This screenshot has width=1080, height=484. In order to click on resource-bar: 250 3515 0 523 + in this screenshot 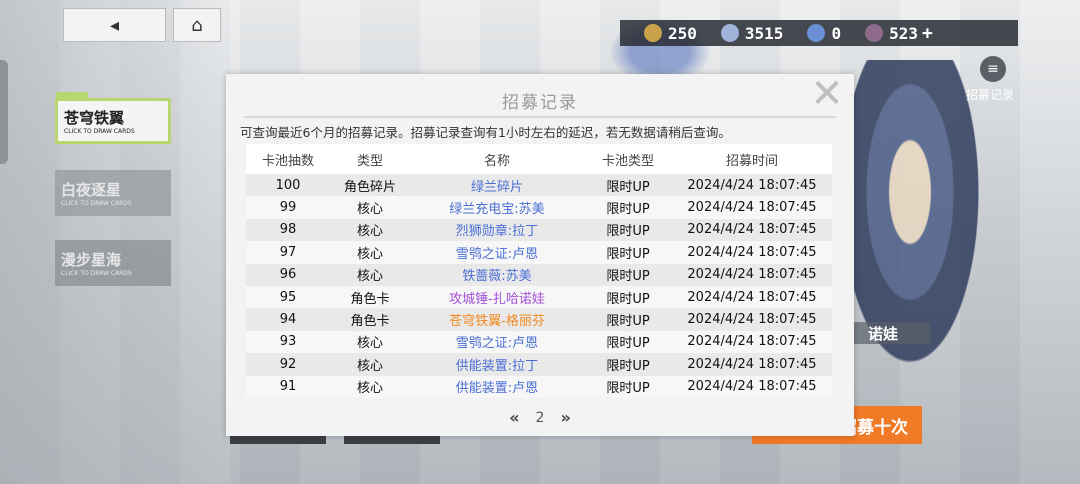, I will do `click(819, 33)`.